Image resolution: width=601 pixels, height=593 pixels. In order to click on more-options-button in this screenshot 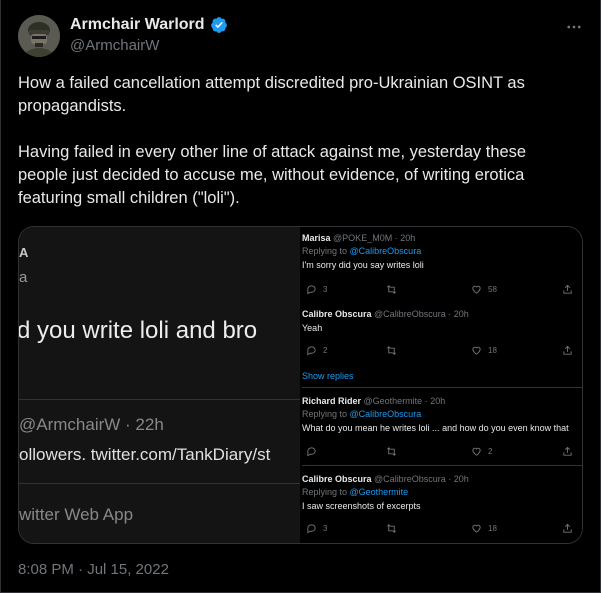, I will do `click(574, 27)`.